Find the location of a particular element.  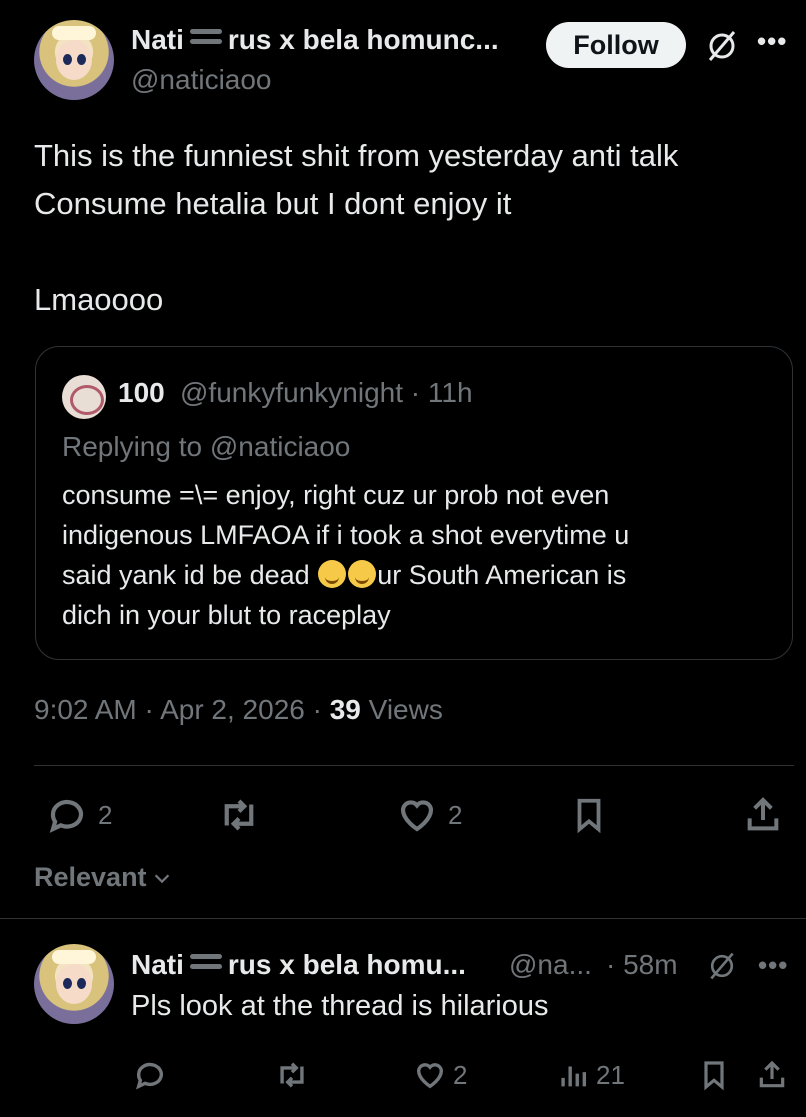

reply-avatar is located at coordinates (74, 984).